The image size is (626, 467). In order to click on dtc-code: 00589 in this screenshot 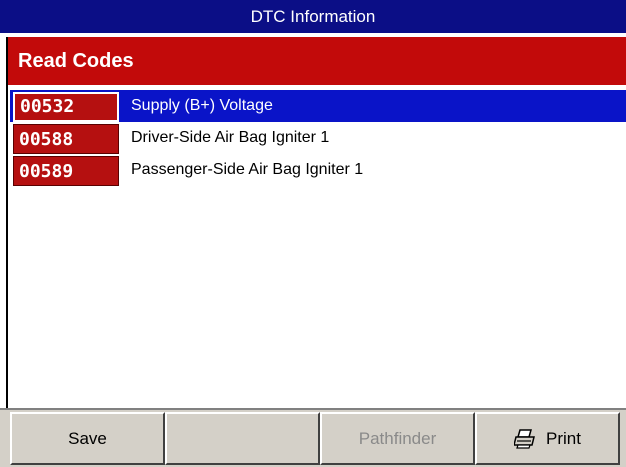, I will do `click(66, 171)`.